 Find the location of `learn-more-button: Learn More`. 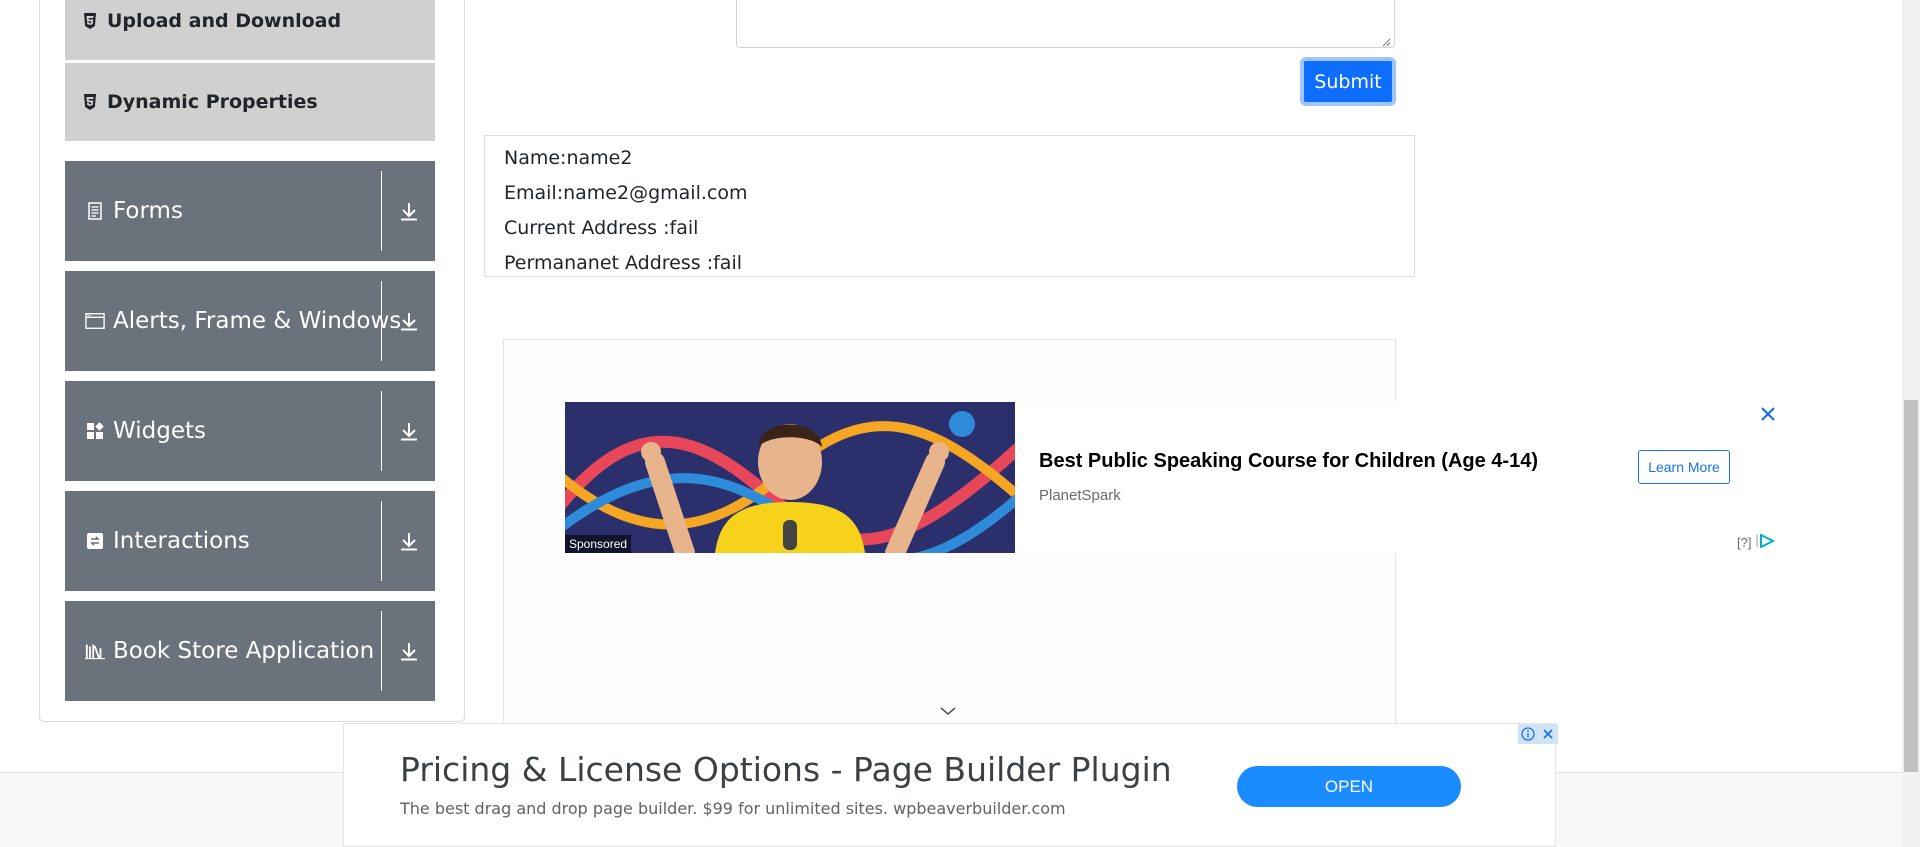

learn-more-button: Learn More is located at coordinates (1684, 467).